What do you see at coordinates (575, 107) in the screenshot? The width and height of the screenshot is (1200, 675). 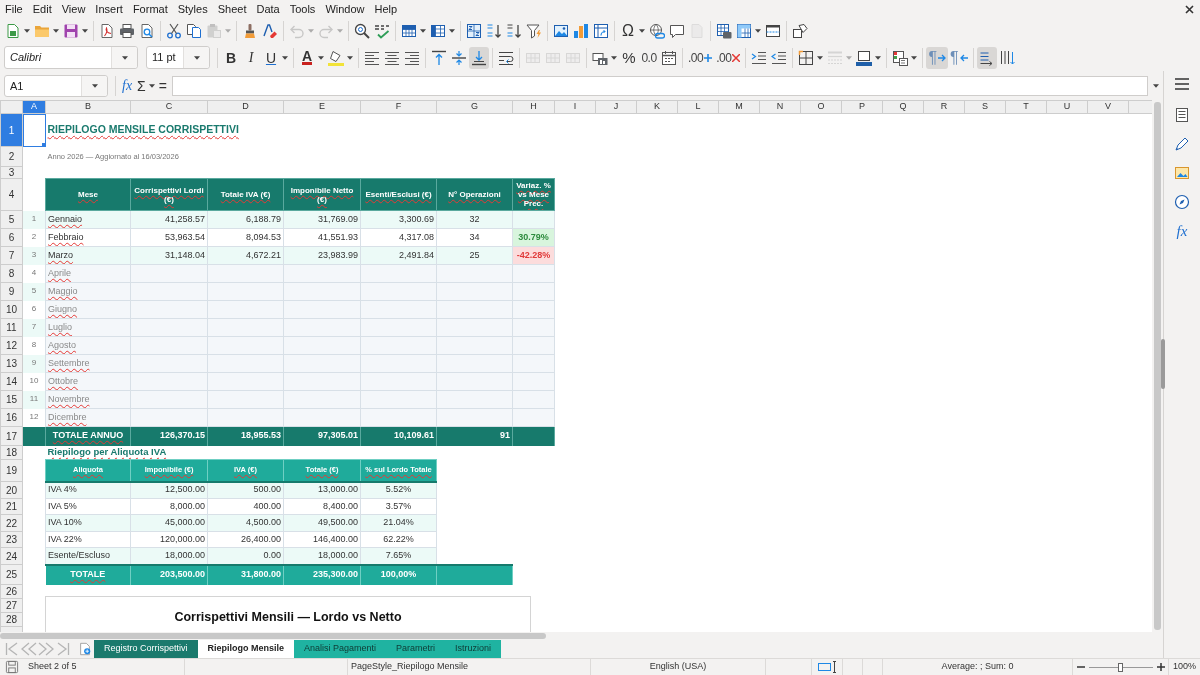 I see `column-header: I` at bounding box center [575, 107].